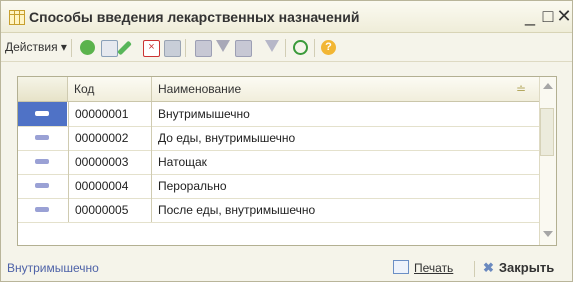 The height and width of the screenshot is (282, 573). Describe the element at coordinates (434, 268) in the screenshot. I see `print-label: Печать` at that location.